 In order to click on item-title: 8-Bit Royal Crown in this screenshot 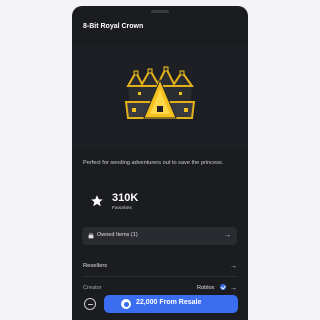, I will do `click(113, 26)`.